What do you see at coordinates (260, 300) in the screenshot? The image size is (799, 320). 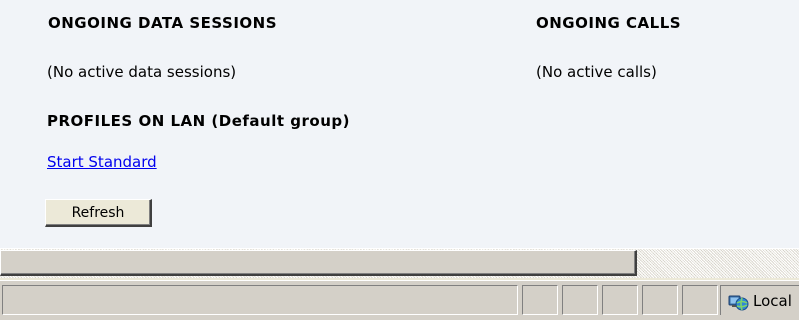 I see `status-text-pane` at bounding box center [260, 300].